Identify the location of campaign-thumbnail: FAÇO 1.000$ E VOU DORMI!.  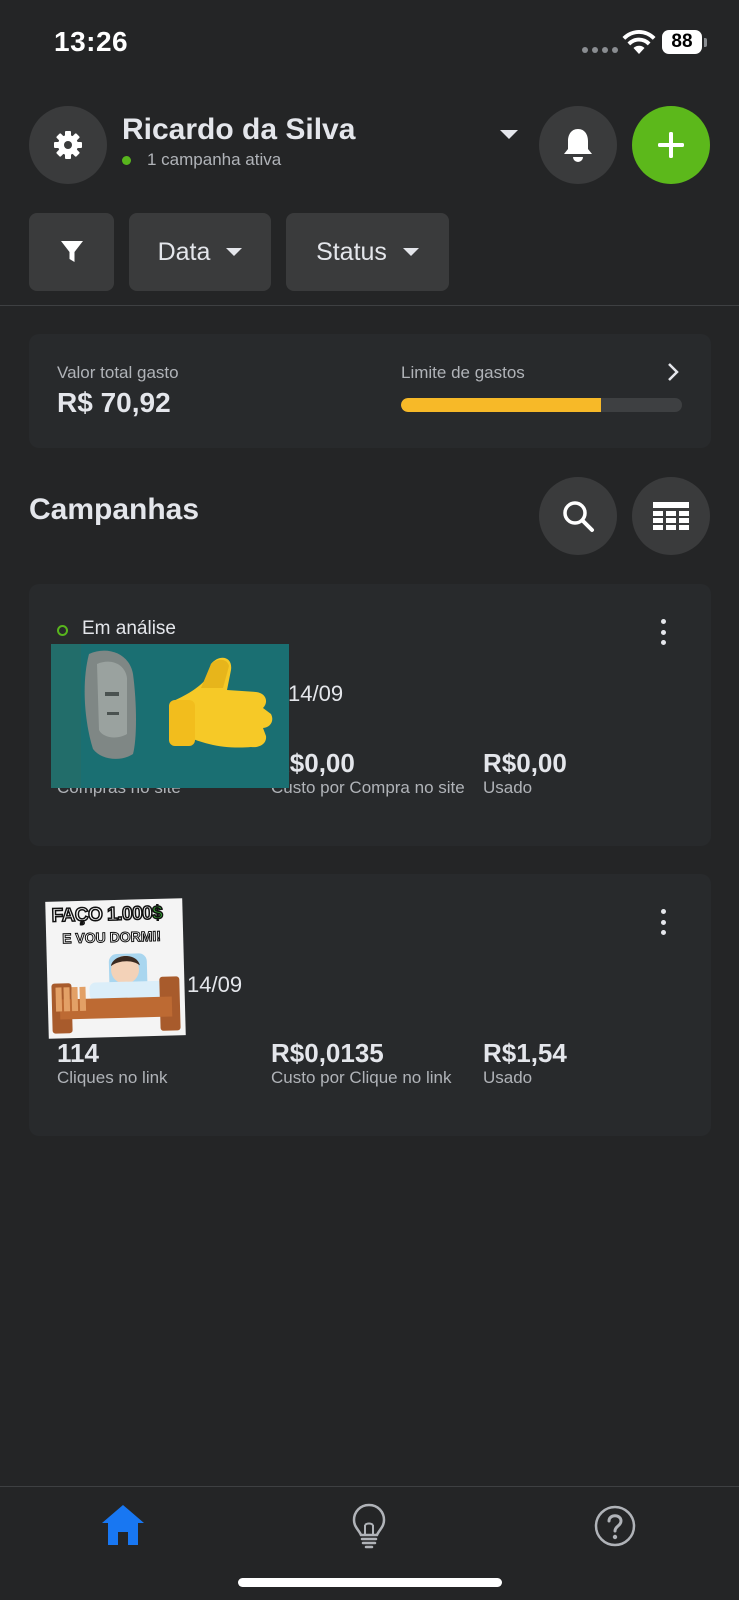
(115, 968).